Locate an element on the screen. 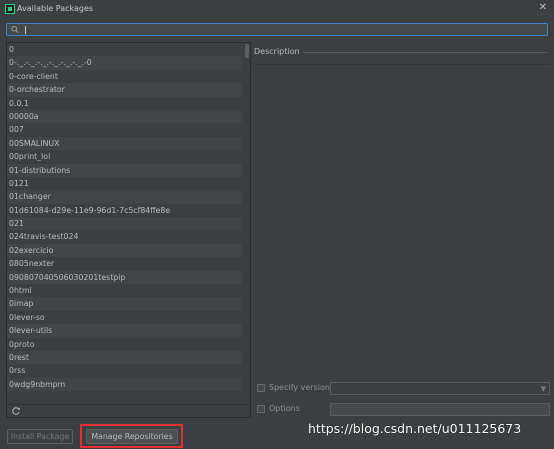 This screenshot has height=449, width=554. description-label: Description is located at coordinates (278, 51).